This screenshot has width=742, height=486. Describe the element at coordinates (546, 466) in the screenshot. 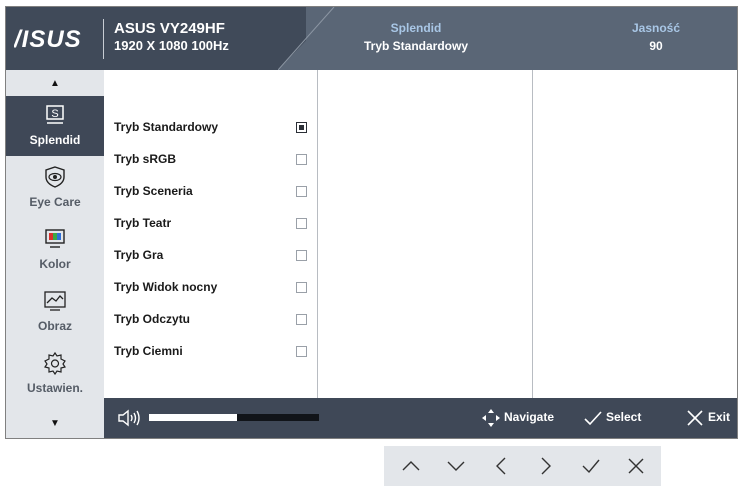

I see `right-icon` at that location.